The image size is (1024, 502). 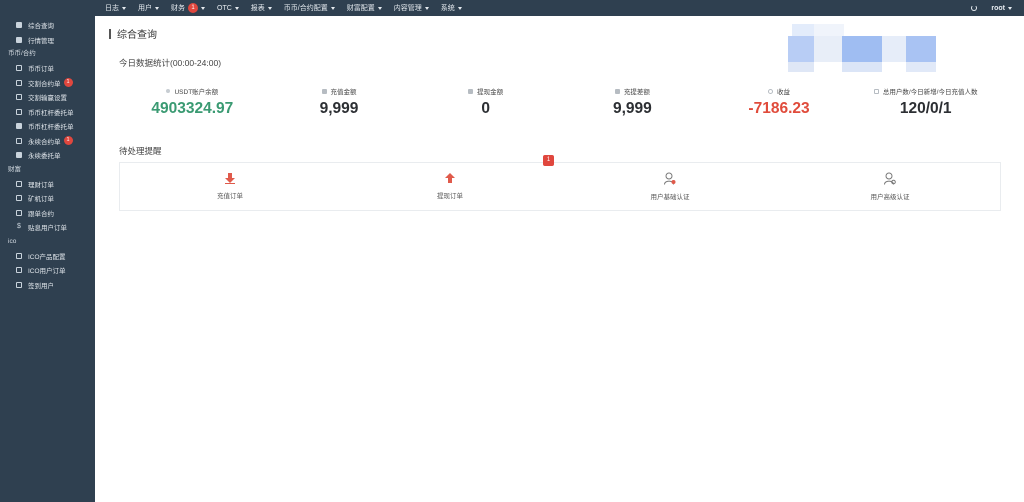 What do you see at coordinates (19, 198) in the screenshot?
I see `wrench-icon` at bounding box center [19, 198].